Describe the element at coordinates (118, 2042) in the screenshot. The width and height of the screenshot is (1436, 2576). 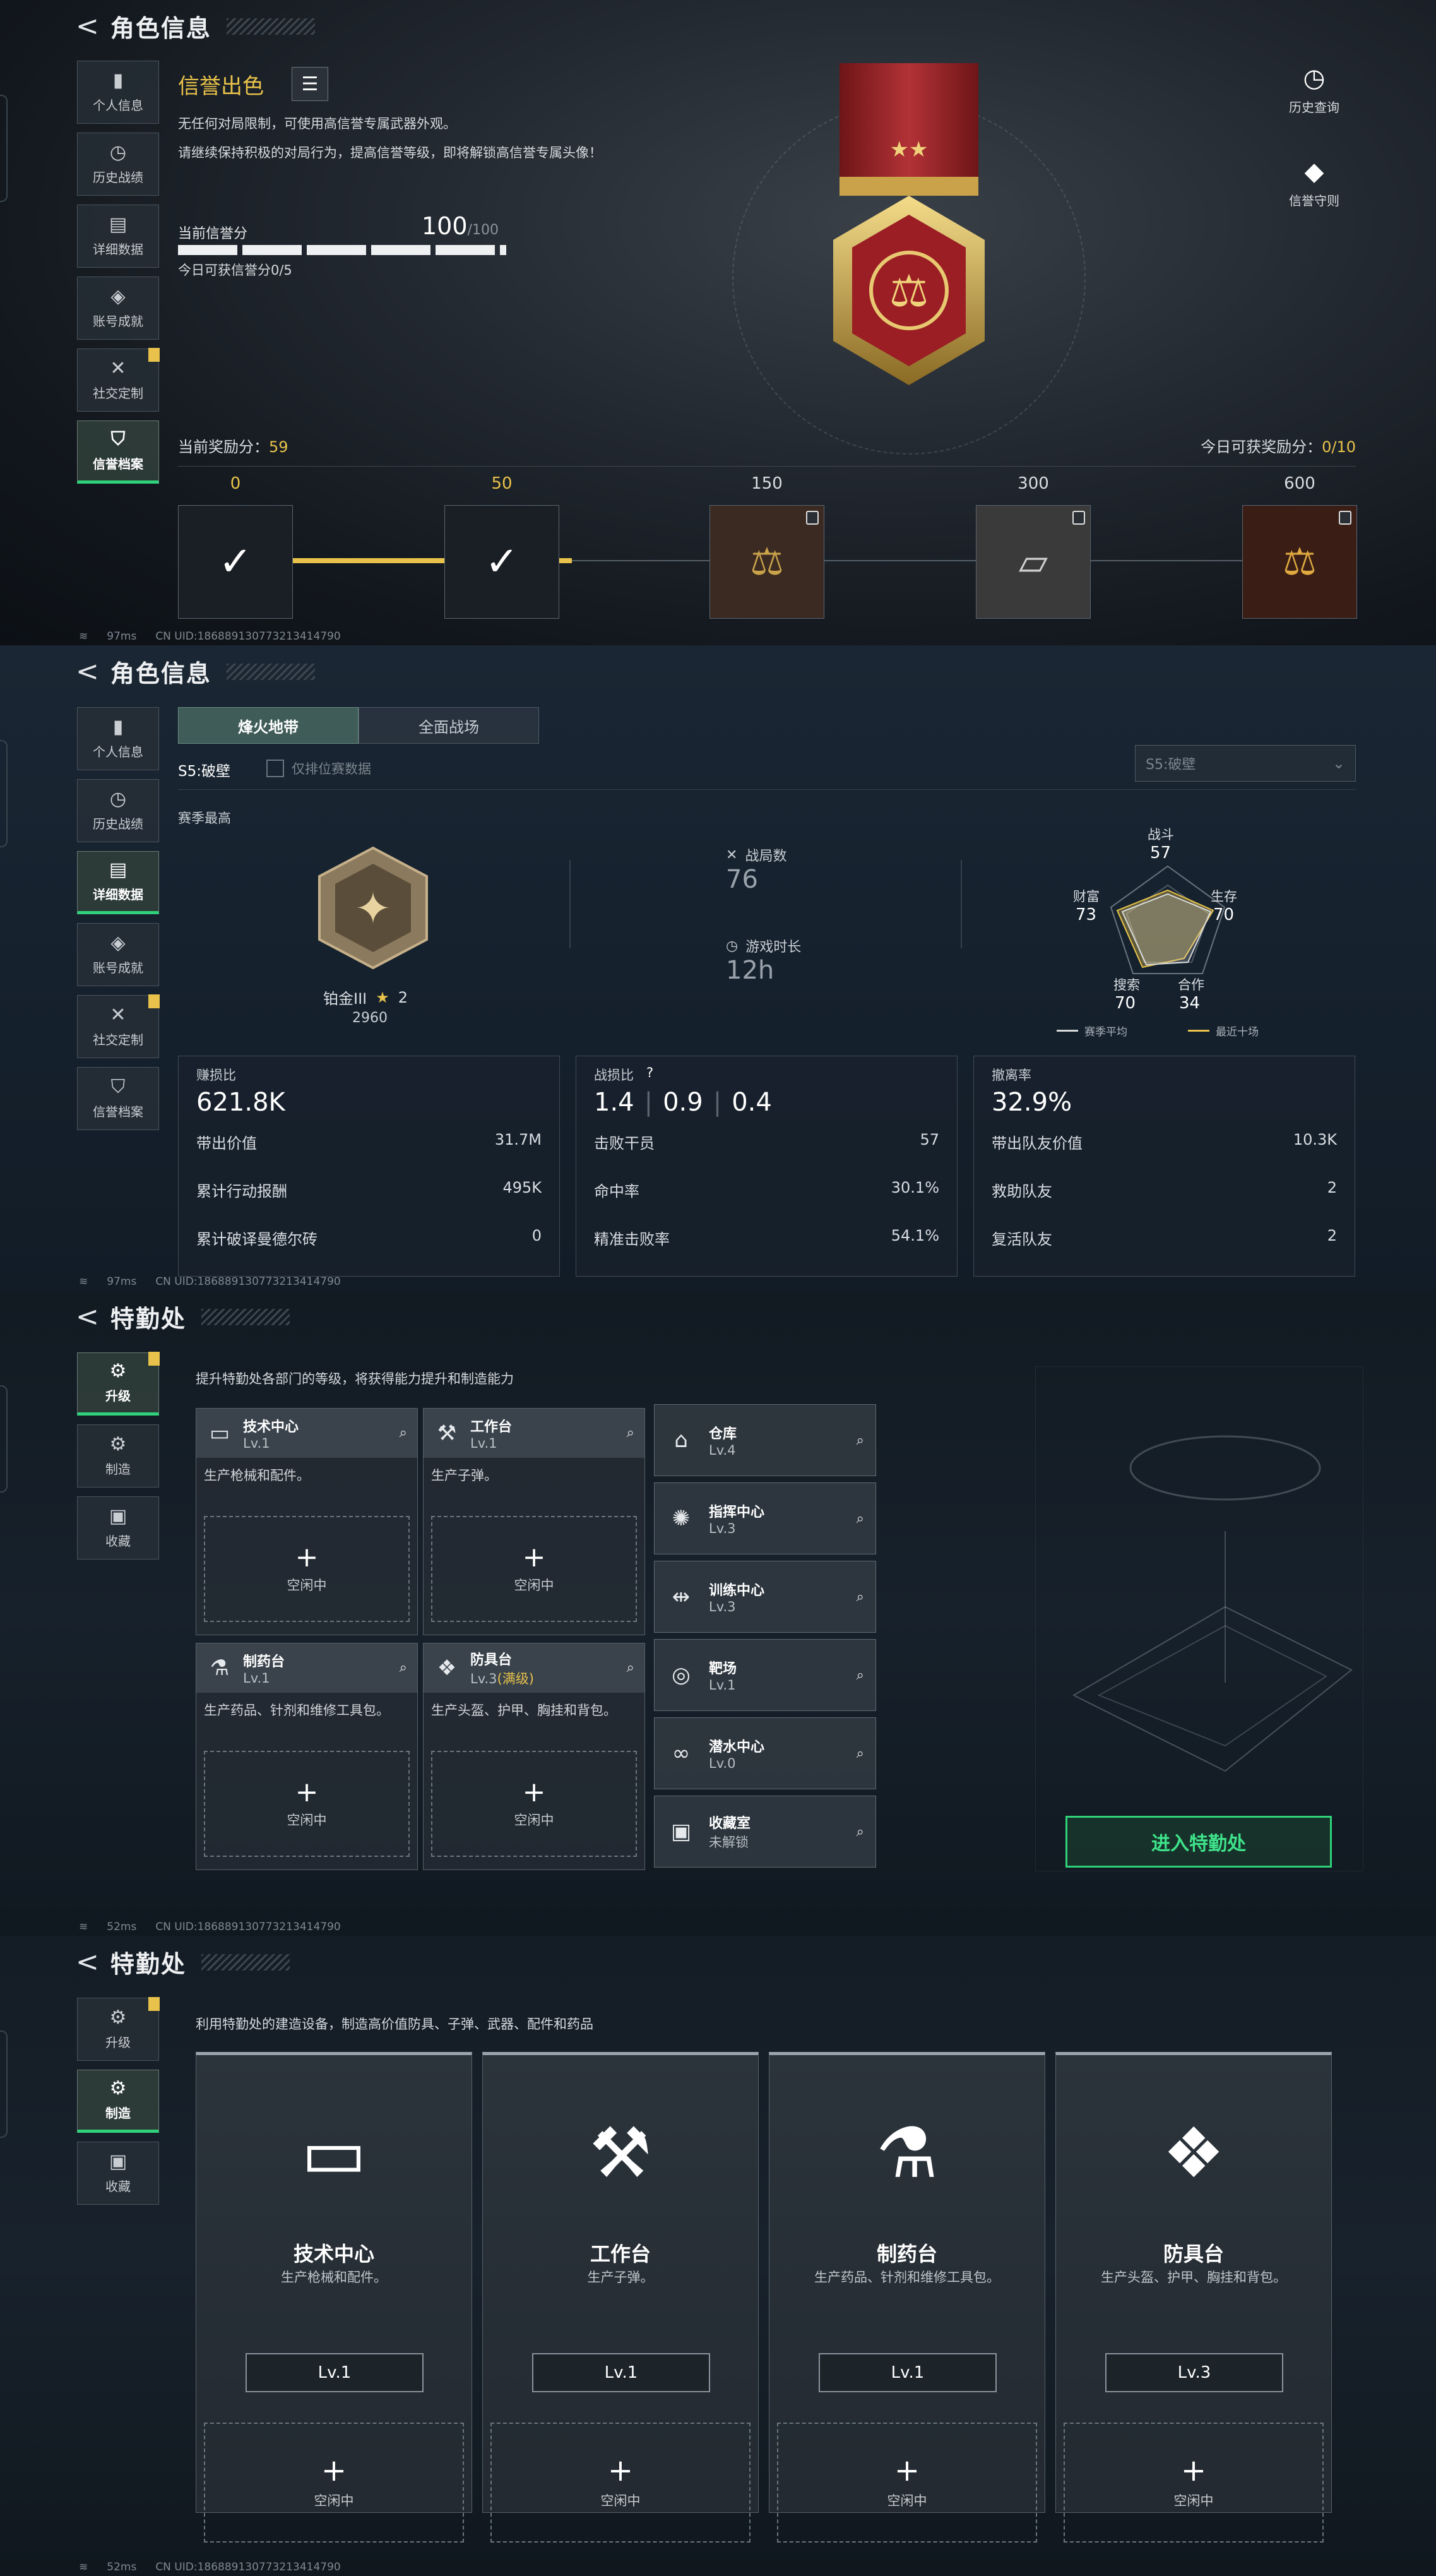
I see `nav-label: 升级` at that location.